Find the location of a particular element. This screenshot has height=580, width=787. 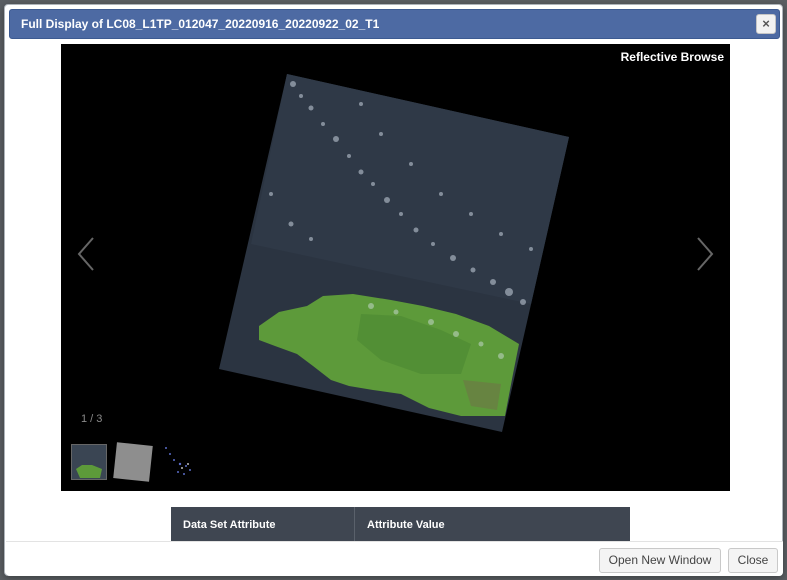

open-new-window-button: Open New Window is located at coordinates (660, 560).